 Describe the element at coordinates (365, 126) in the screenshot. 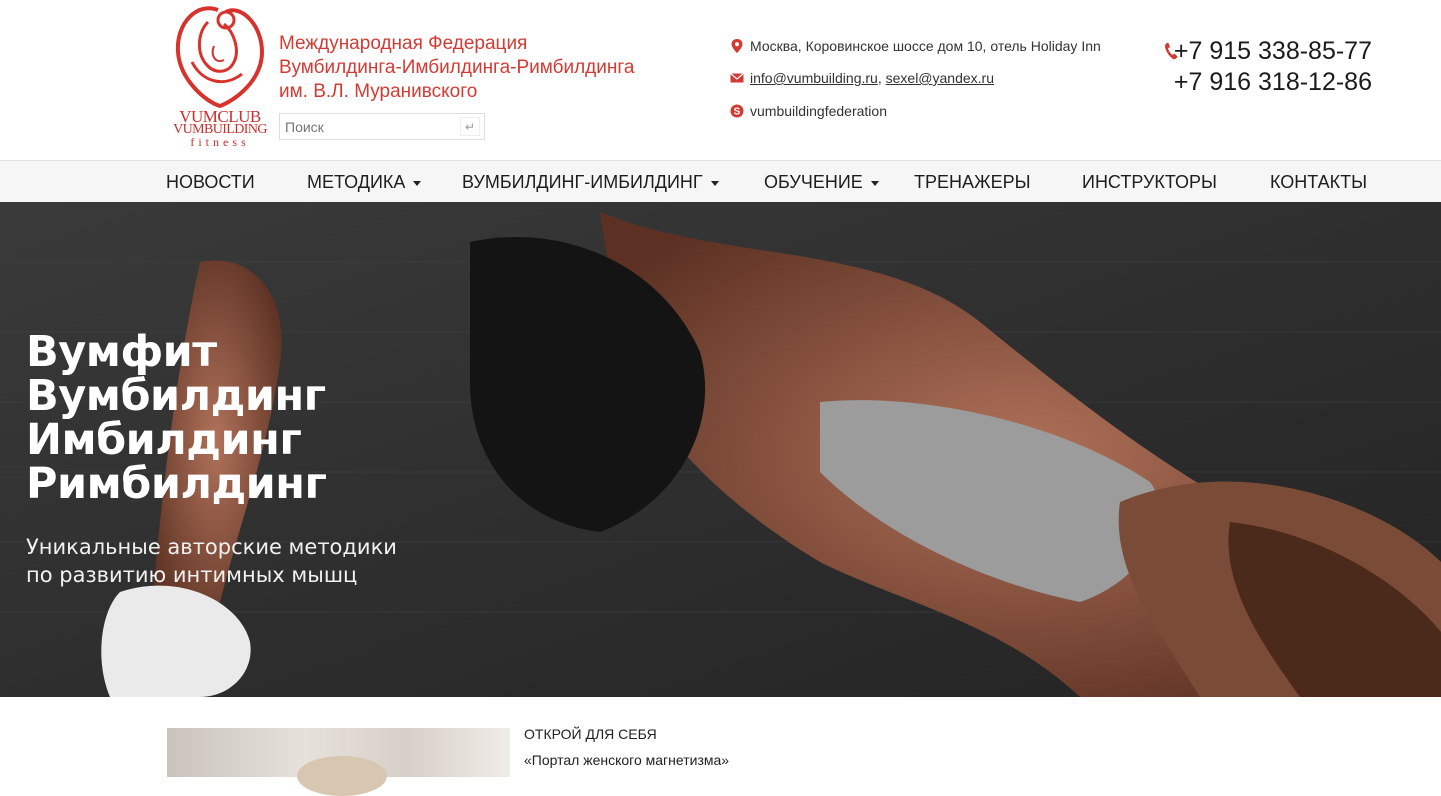

I see `search-input` at that location.